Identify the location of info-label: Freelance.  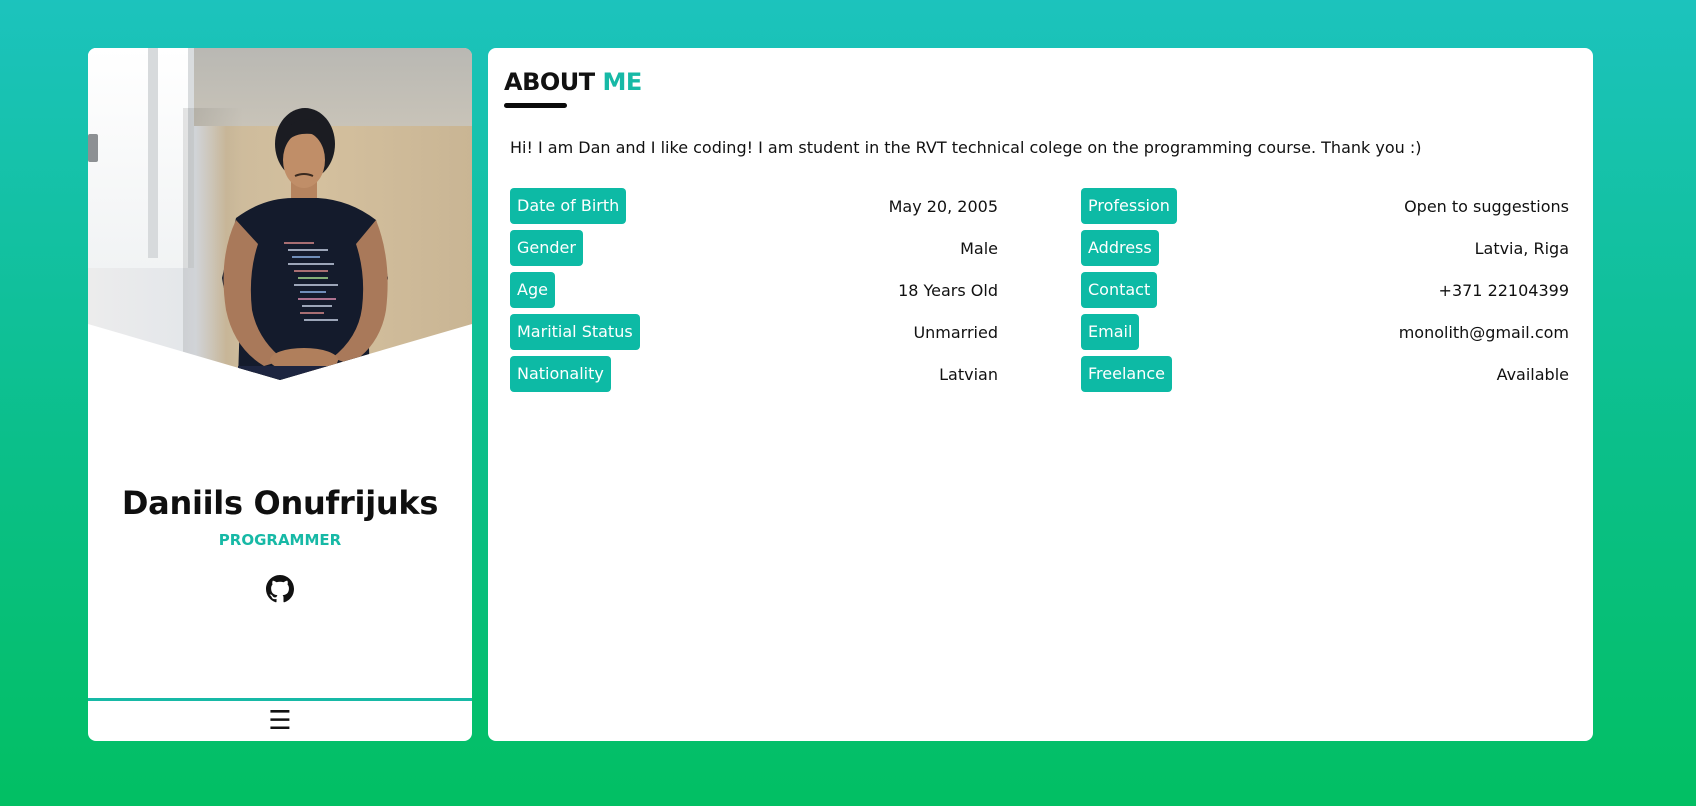
(1126, 374).